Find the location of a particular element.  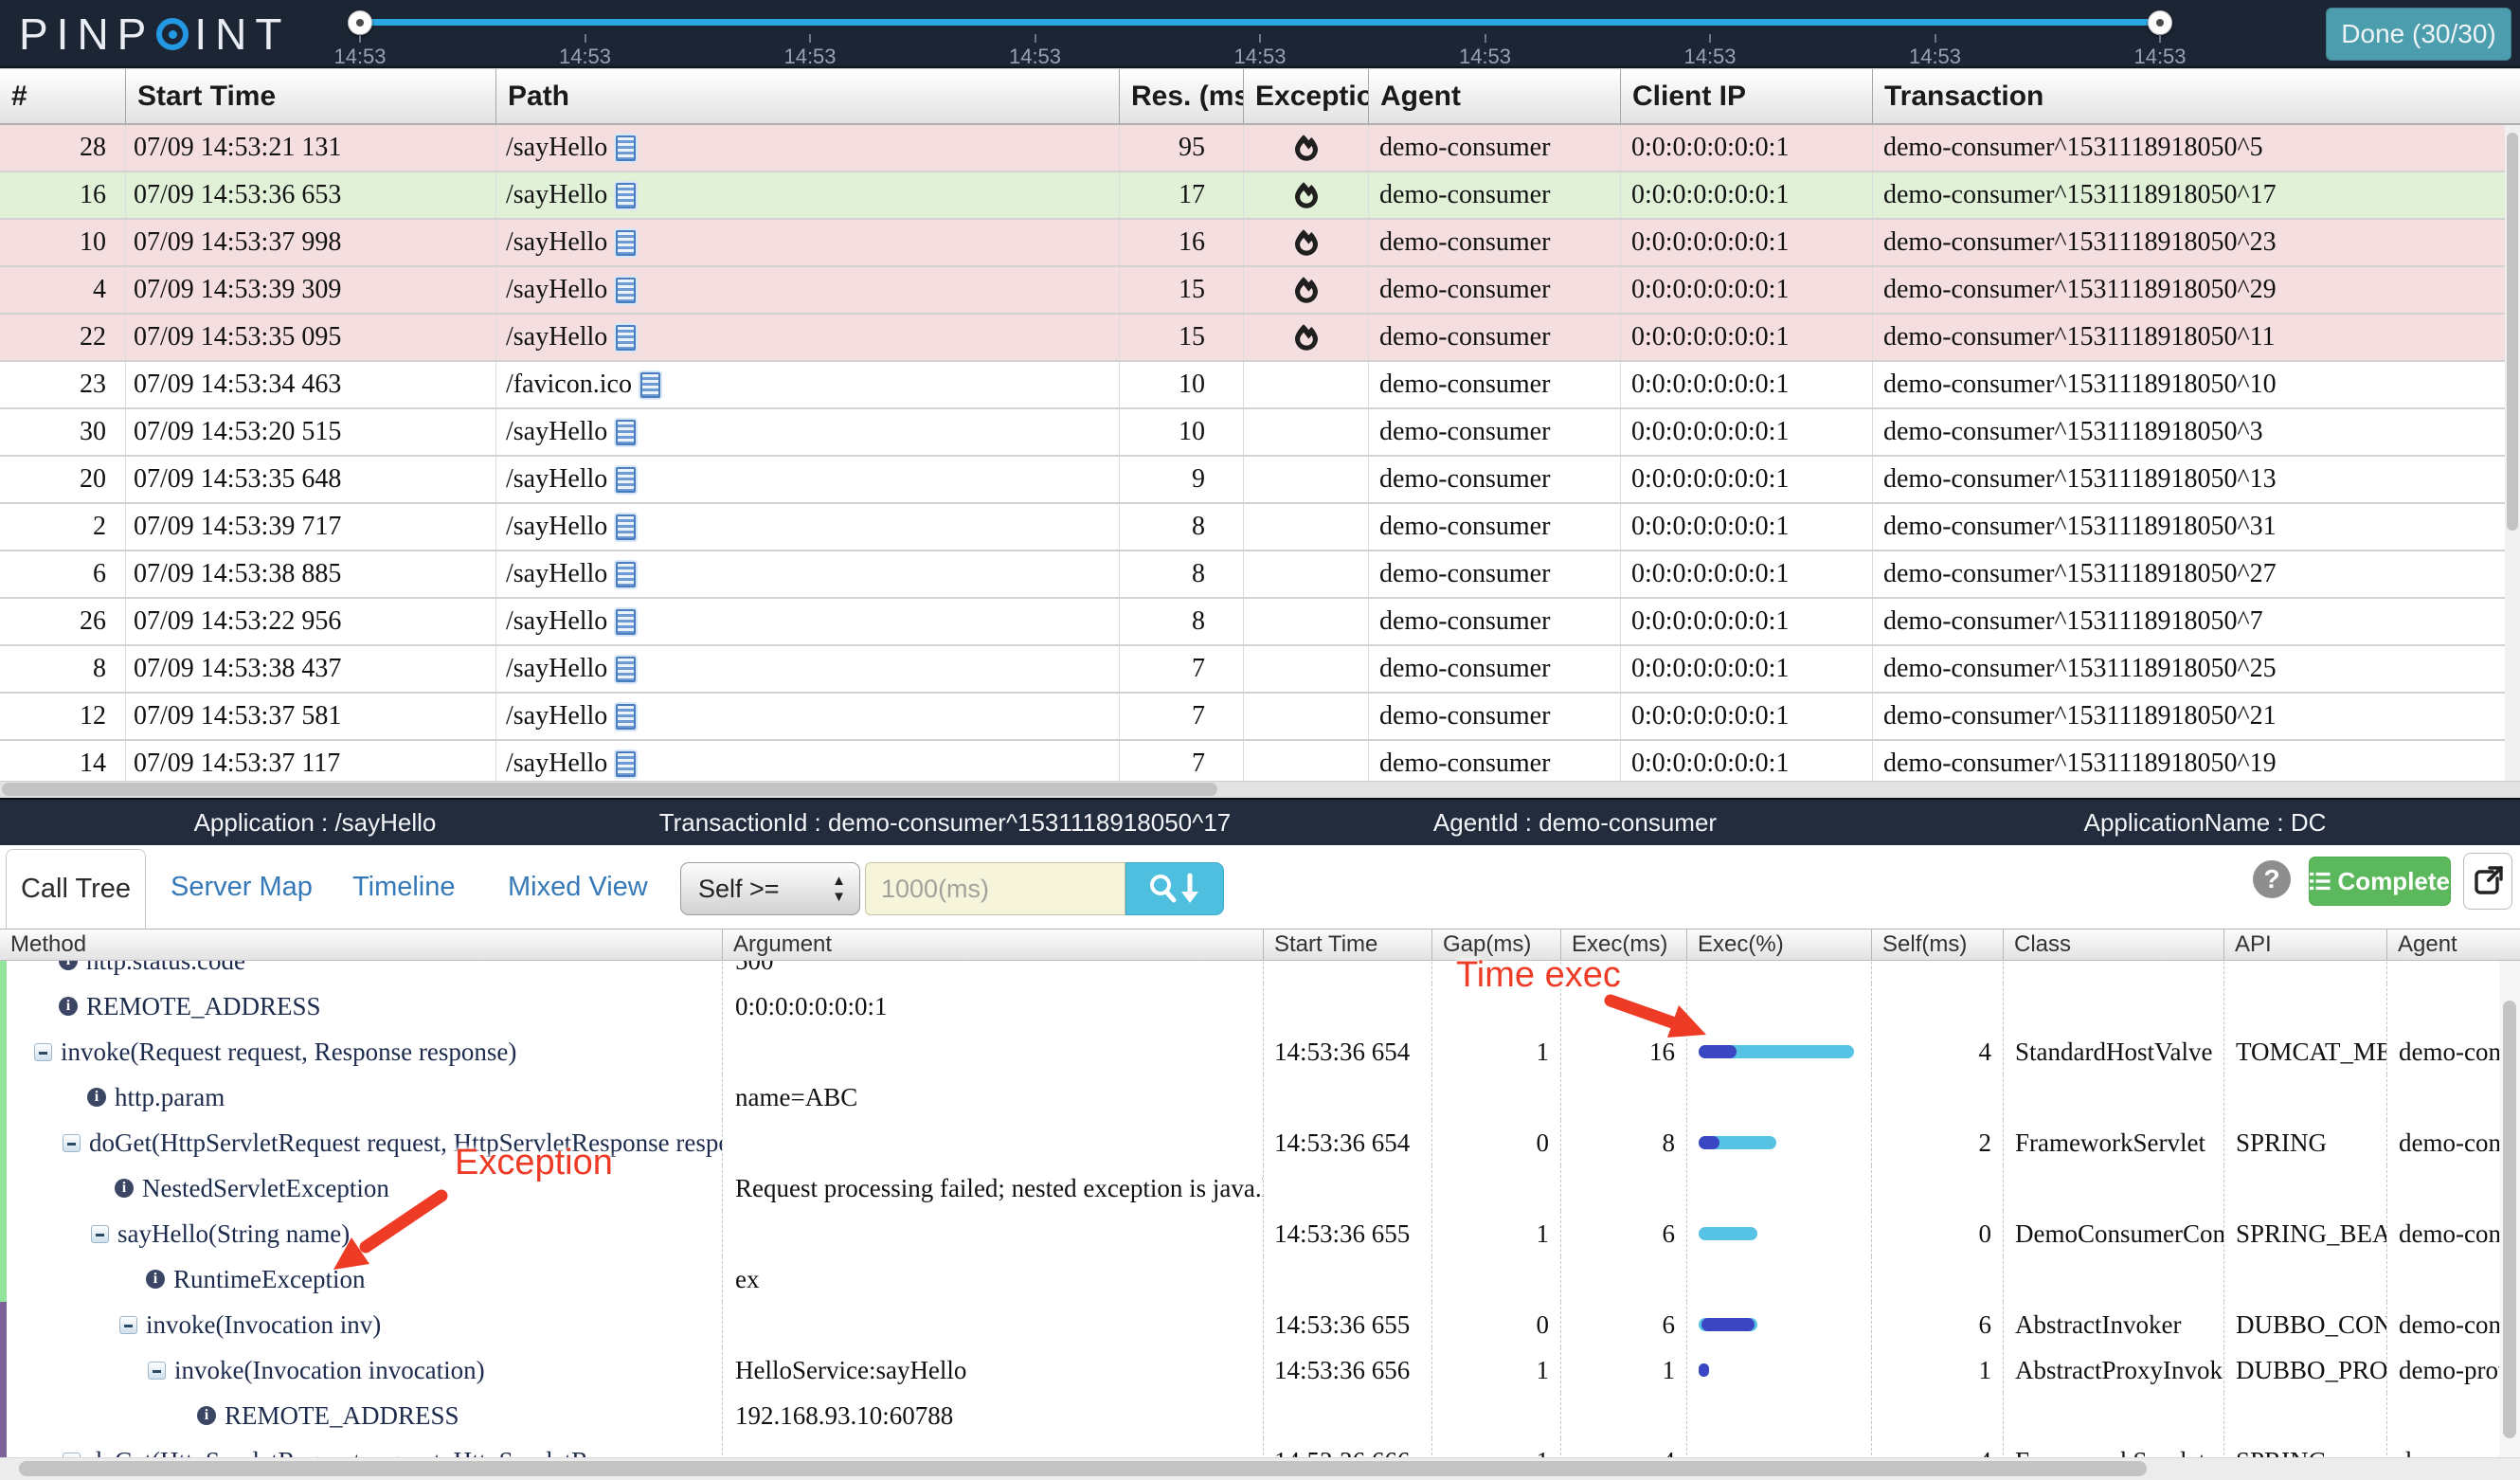

tab-server-map: Server Map is located at coordinates (242, 887).